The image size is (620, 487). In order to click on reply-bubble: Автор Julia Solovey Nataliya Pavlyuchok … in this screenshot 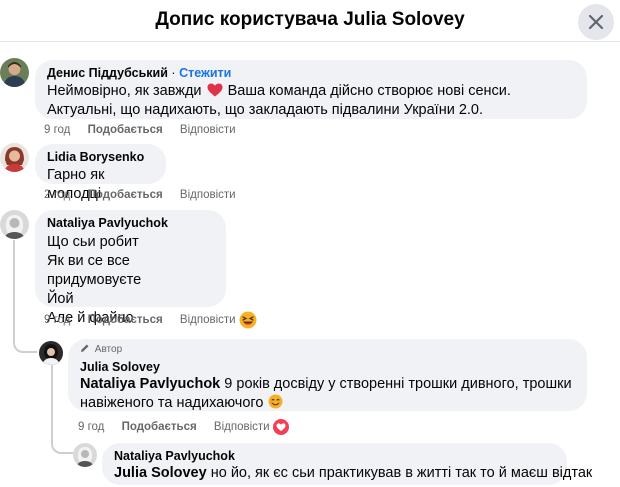, I will do `click(327, 375)`.